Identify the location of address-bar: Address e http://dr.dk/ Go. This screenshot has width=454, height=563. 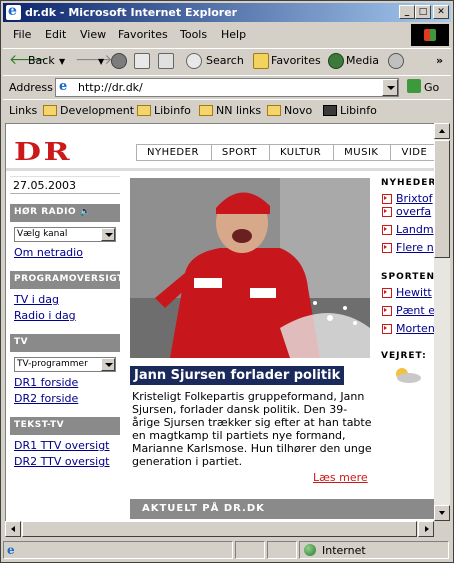
(227, 87).